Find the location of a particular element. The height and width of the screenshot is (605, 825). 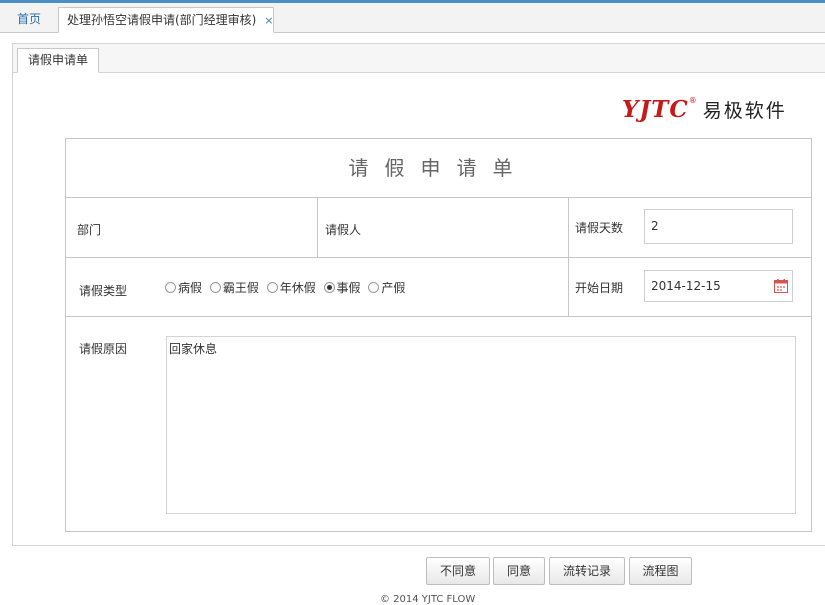

tab-leave-approval: 处理孙悟空请假申请(部门经理审核) × is located at coordinates (166, 20).